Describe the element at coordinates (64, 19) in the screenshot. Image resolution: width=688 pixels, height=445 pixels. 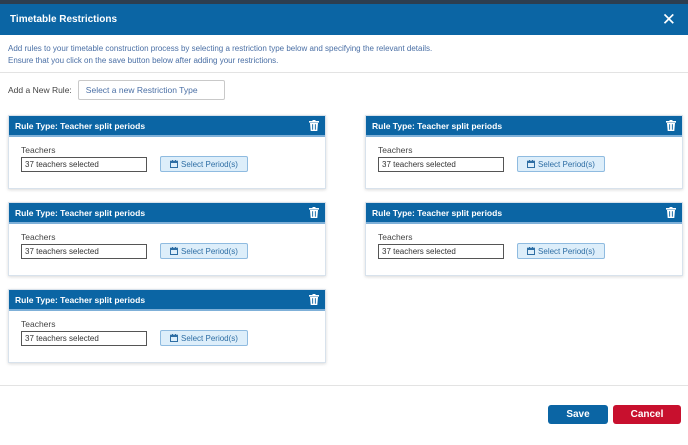
I see `modal-title: Timetable Restrictions` at that location.